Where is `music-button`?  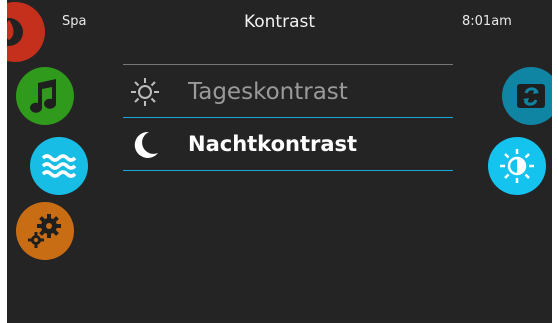
music-button is located at coordinates (45, 96).